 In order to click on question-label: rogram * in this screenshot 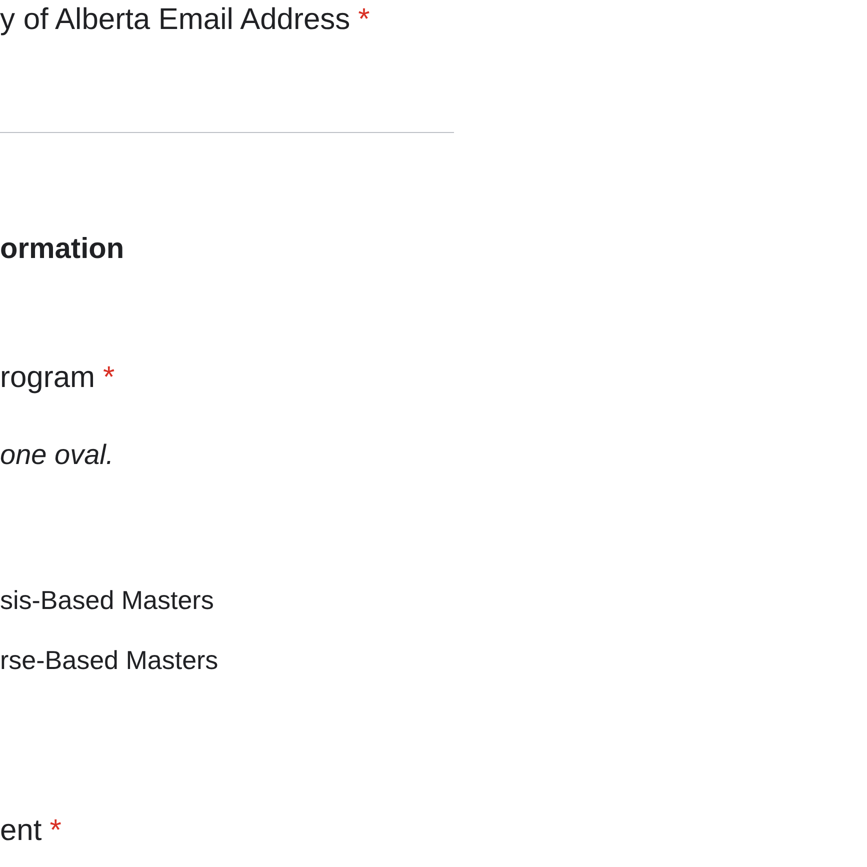, I will do `click(58, 378)`.